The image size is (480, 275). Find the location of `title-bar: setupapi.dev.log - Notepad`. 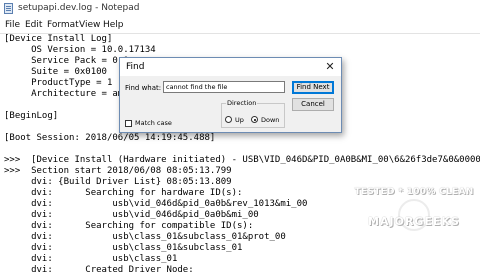

title-bar: setupapi.dev.log - Notepad is located at coordinates (240, 8).